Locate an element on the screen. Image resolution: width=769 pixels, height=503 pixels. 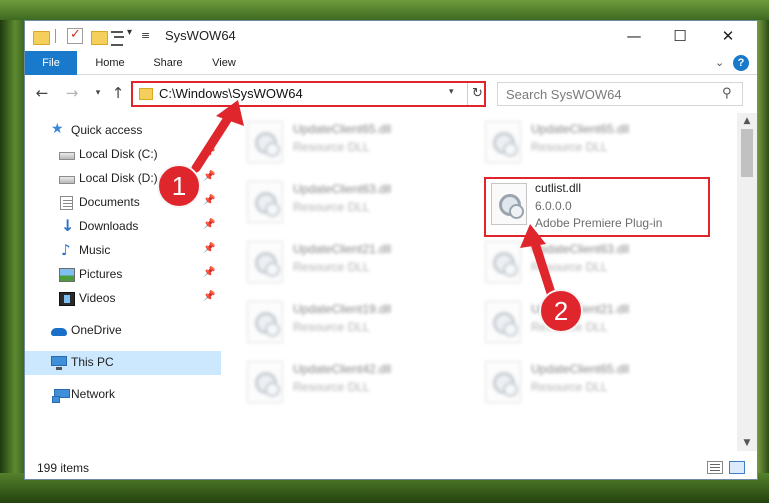
search-icon: ⚲ is located at coordinates (727, 93).